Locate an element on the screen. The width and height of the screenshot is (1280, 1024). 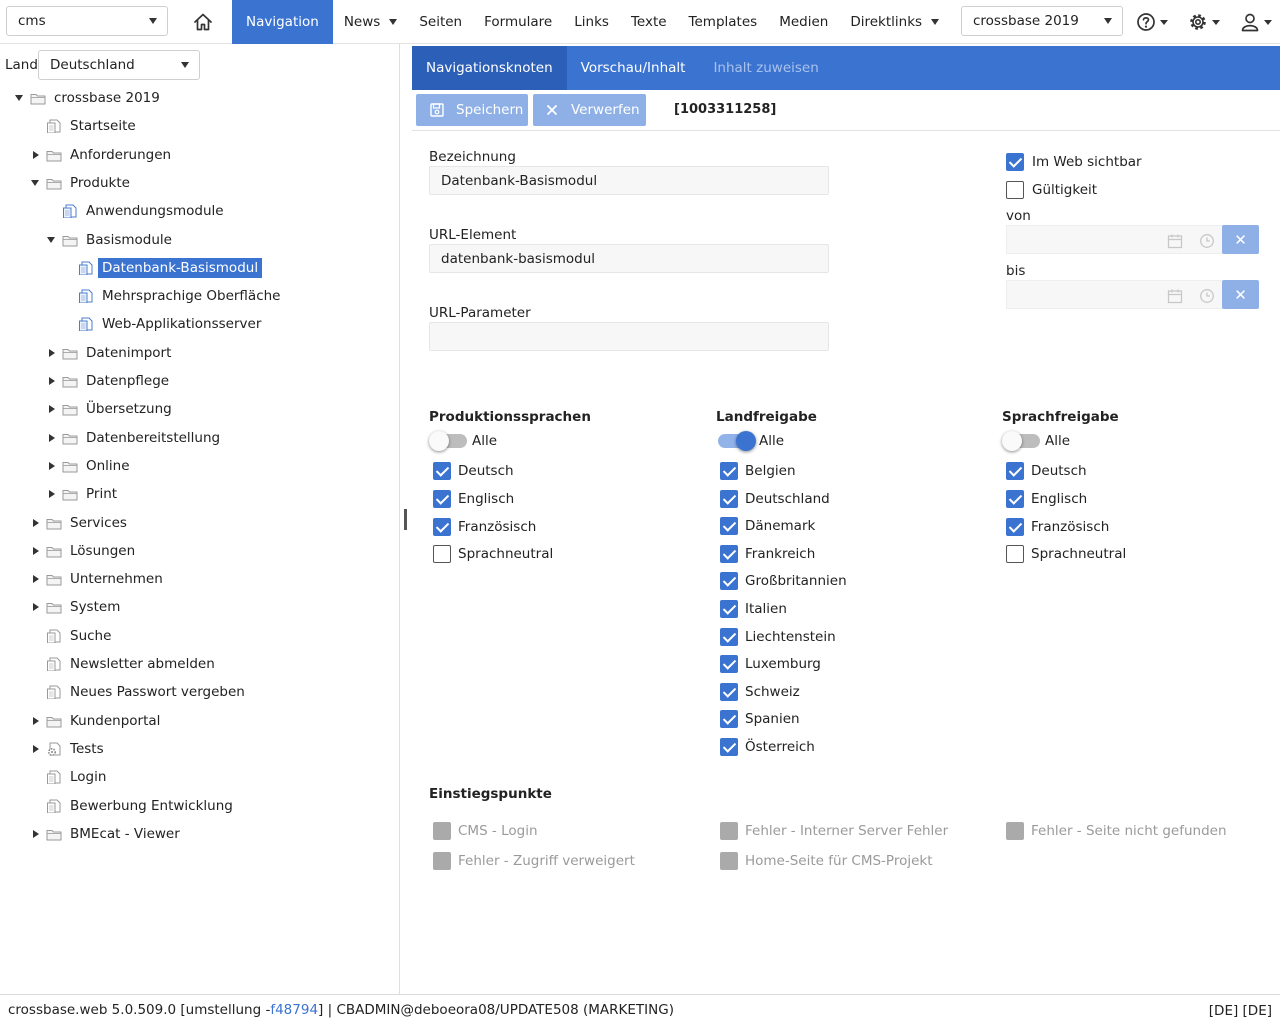
nav-item-texte: Texte is located at coordinates (649, 22).